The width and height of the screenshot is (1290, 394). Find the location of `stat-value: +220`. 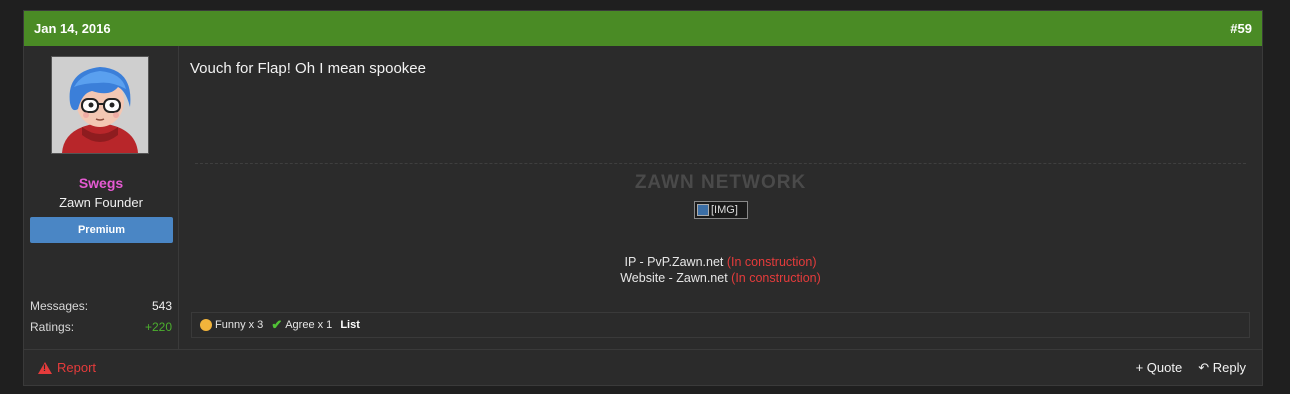

stat-value: +220 is located at coordinates (158, 327).